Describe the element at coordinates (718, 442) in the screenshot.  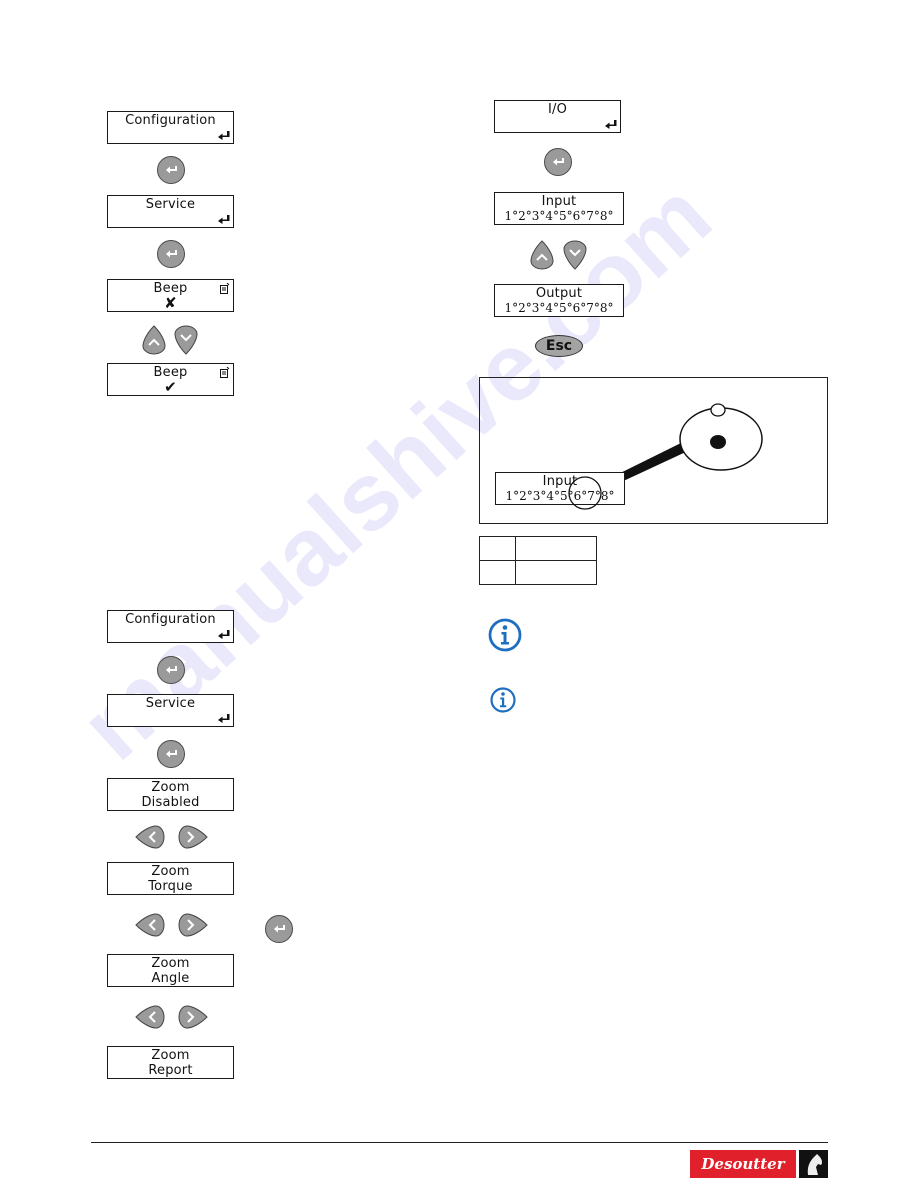
I see `filled-circle-state` at that location.